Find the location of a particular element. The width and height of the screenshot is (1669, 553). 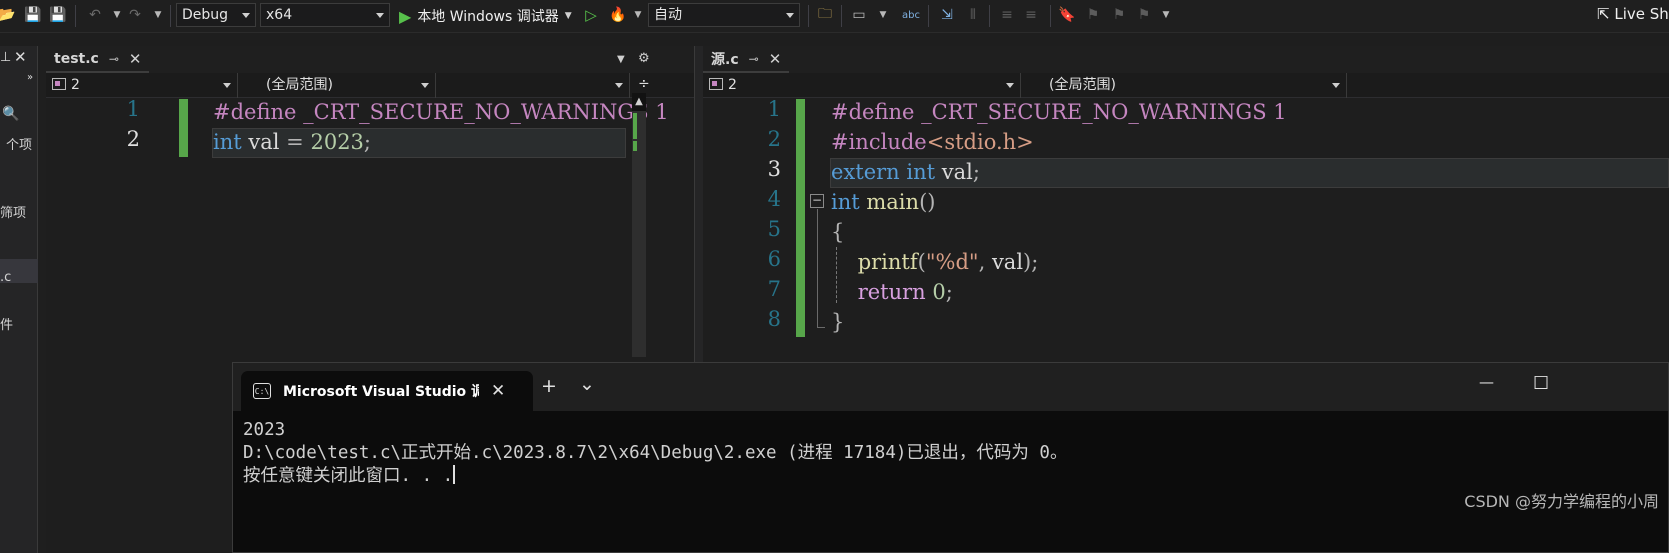

gear-icon: ⚙ is located at coordinates (644, 58).